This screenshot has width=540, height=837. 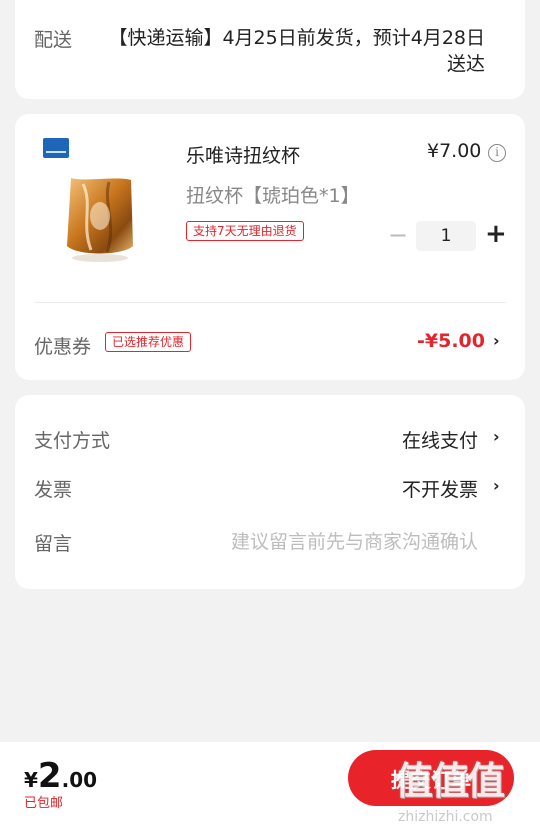 I want to click on invoice-value: 不开发票, so click(x=440, y=488).